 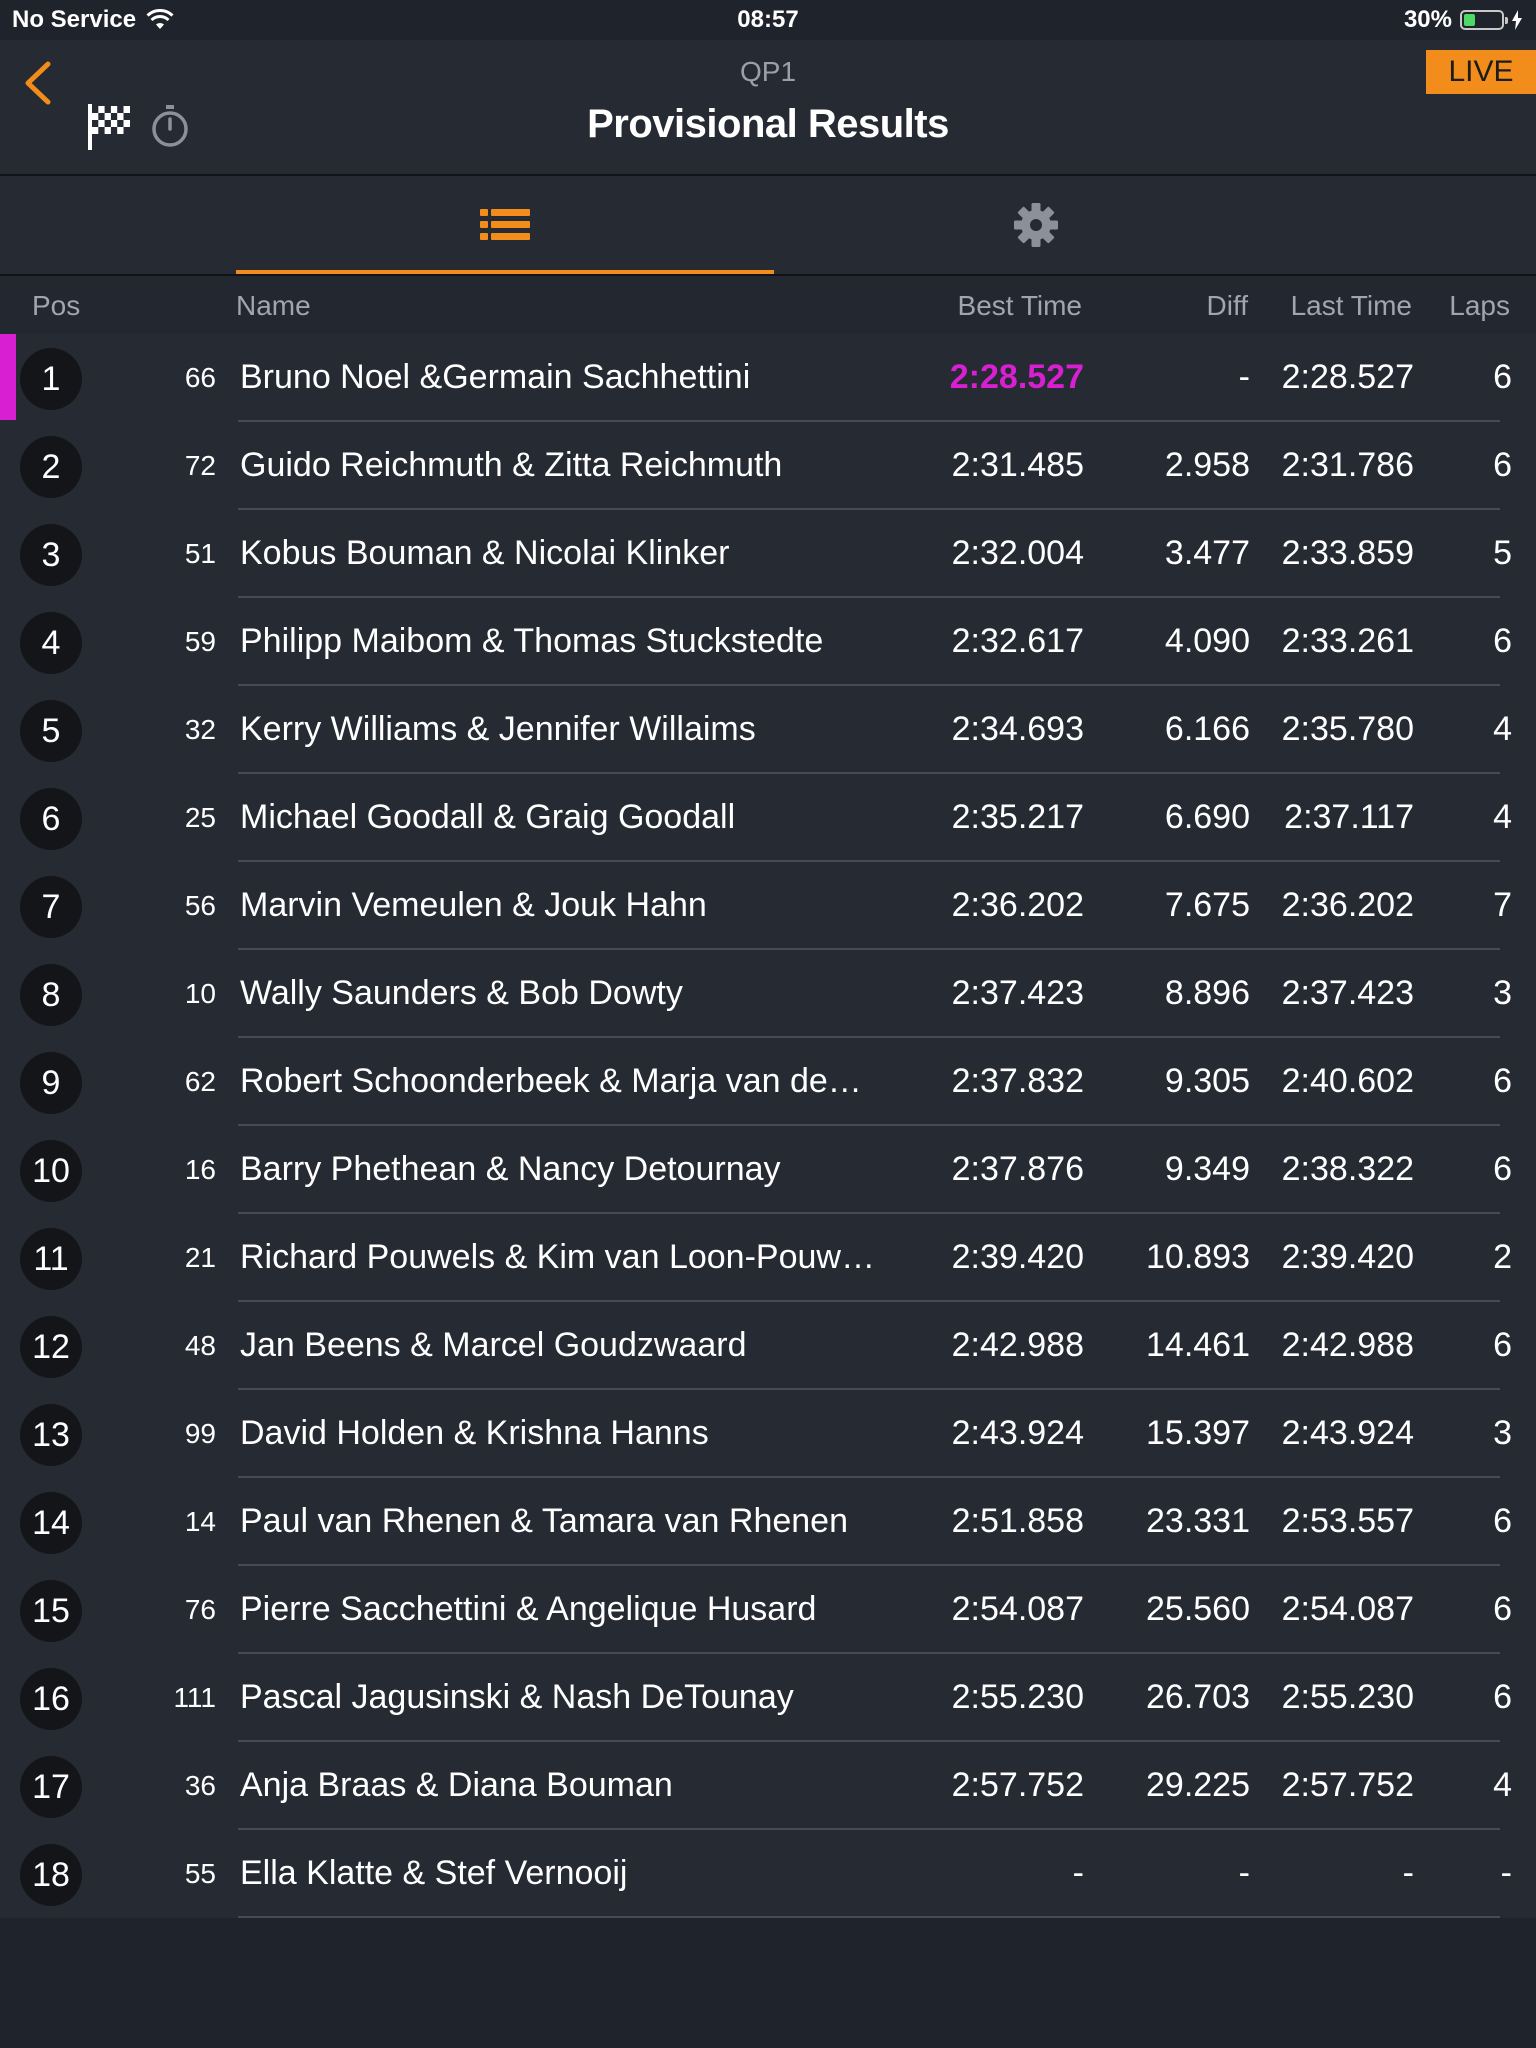 I want to click on col-last-time: Last Time, so click(x=1351, y=306).